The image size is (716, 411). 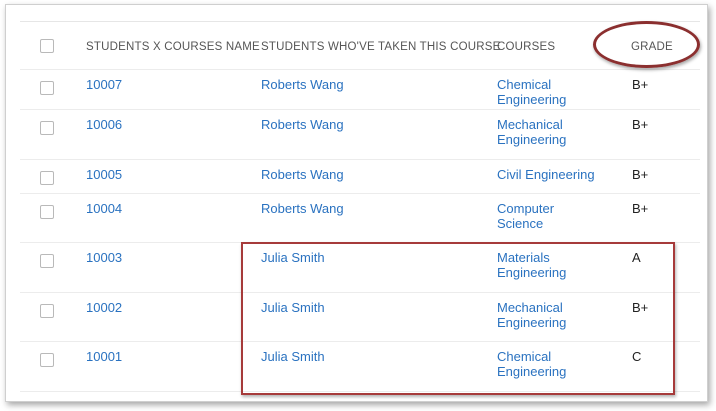 I want to click on record-id-link: 10004, so click(x=104, y=208).